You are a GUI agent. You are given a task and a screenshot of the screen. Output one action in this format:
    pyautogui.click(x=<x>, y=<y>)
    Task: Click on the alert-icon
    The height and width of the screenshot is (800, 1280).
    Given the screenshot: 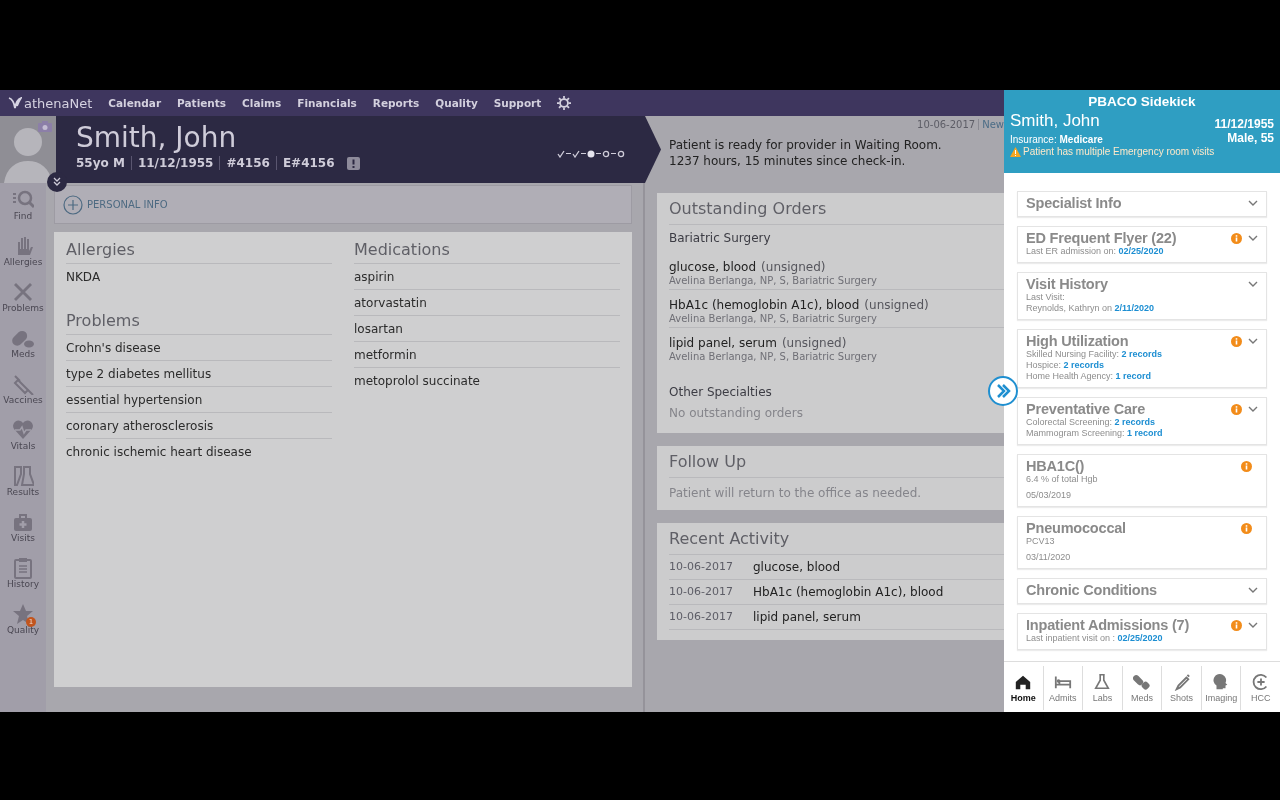 What is the action you would take?
    pyautogui.click(x=353, y=163)
    